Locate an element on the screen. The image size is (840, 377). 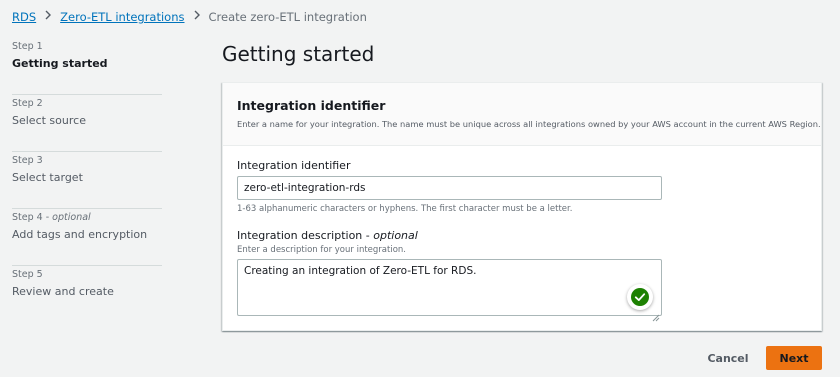
description-label: Integration description - optional is located at coordinates (327, 235).